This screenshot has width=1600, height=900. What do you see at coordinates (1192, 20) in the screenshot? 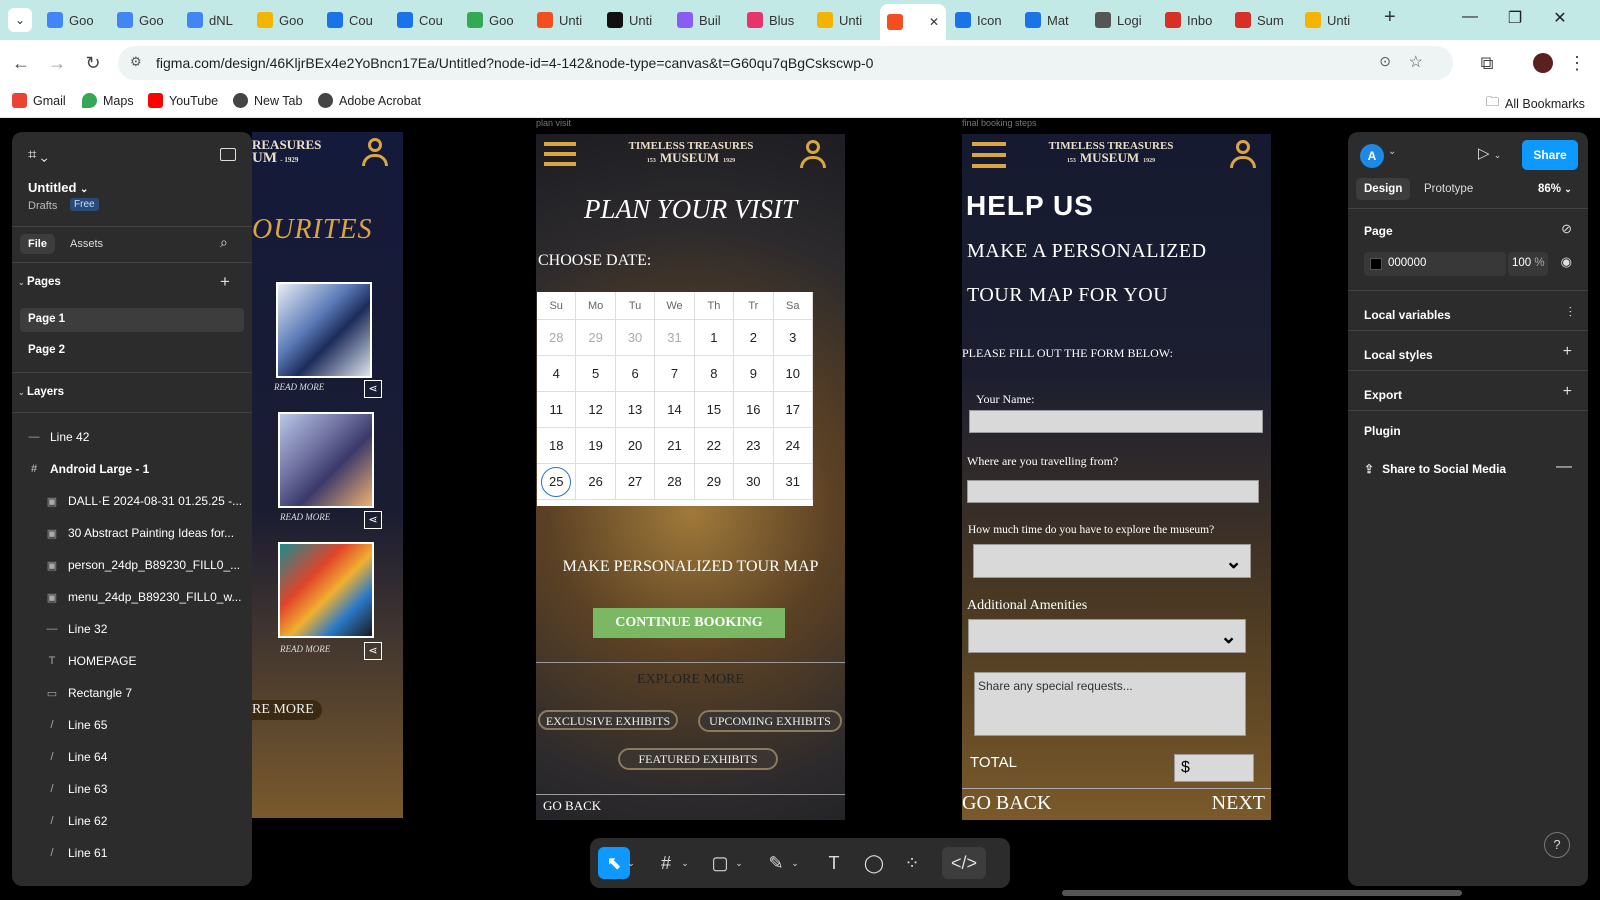
I see `browser-tab: Inbo` at bounding box center [1192, 20].